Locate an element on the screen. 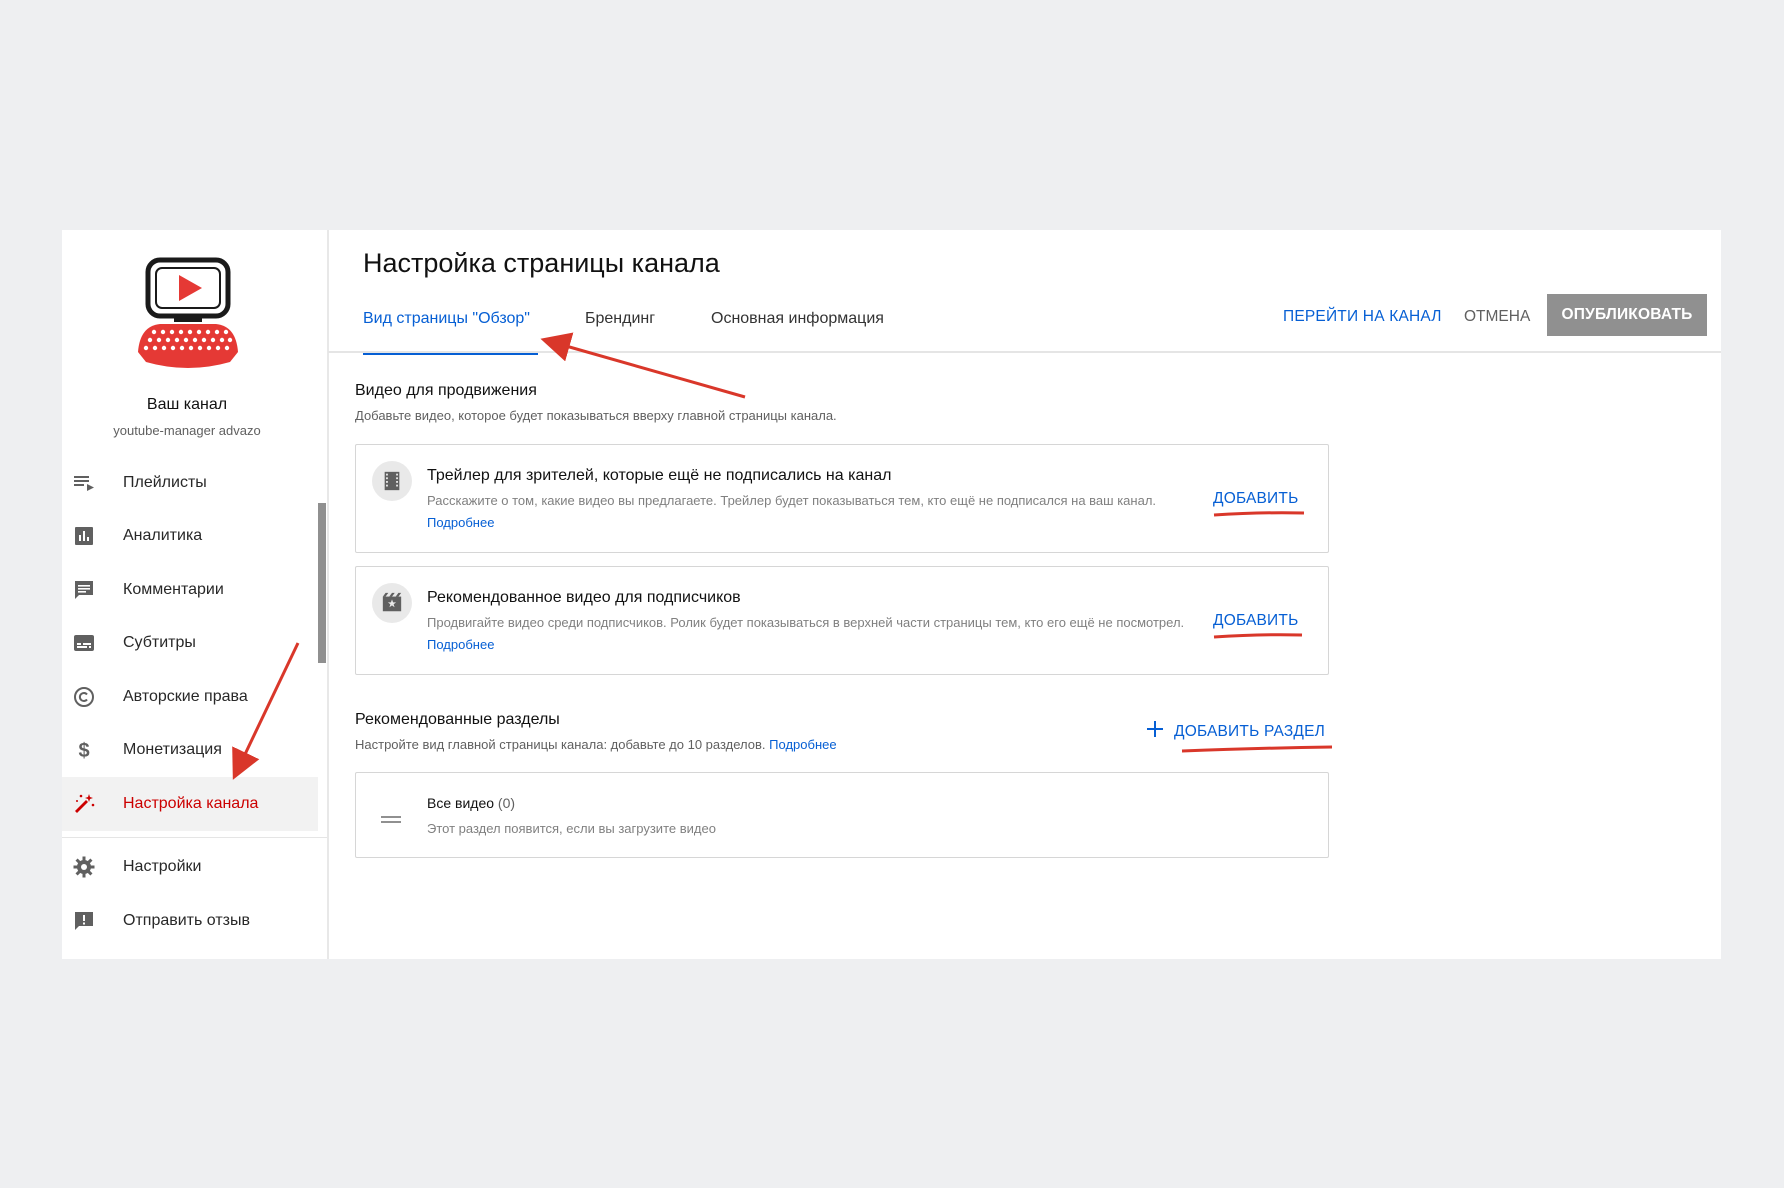 The image size is (1784, 1188). featured-sections-title: Рекомендованные разделы is located at coordinates (457, 719).